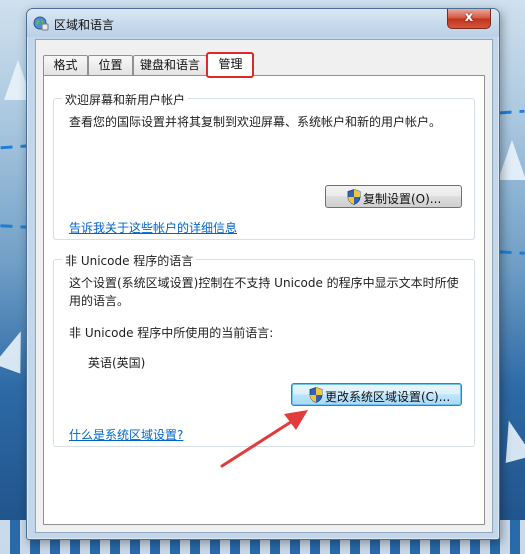 The height and width of the screenshot is (554, 525). What do you see at coordinates (255, 122) in the screenshot?
I see `welcome-description: 查看您的国际设置并将其复制到欢迎屏幕、系统帐户和新的用户帐户。` at bounding box center [255, 122].